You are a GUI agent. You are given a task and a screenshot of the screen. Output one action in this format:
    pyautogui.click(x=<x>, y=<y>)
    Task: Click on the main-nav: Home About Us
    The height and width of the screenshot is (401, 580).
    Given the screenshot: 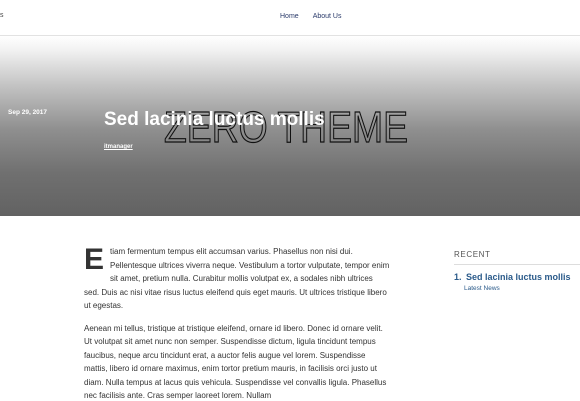 What is the action you would take?
    pyautogui.click(x=310, y=16)
    